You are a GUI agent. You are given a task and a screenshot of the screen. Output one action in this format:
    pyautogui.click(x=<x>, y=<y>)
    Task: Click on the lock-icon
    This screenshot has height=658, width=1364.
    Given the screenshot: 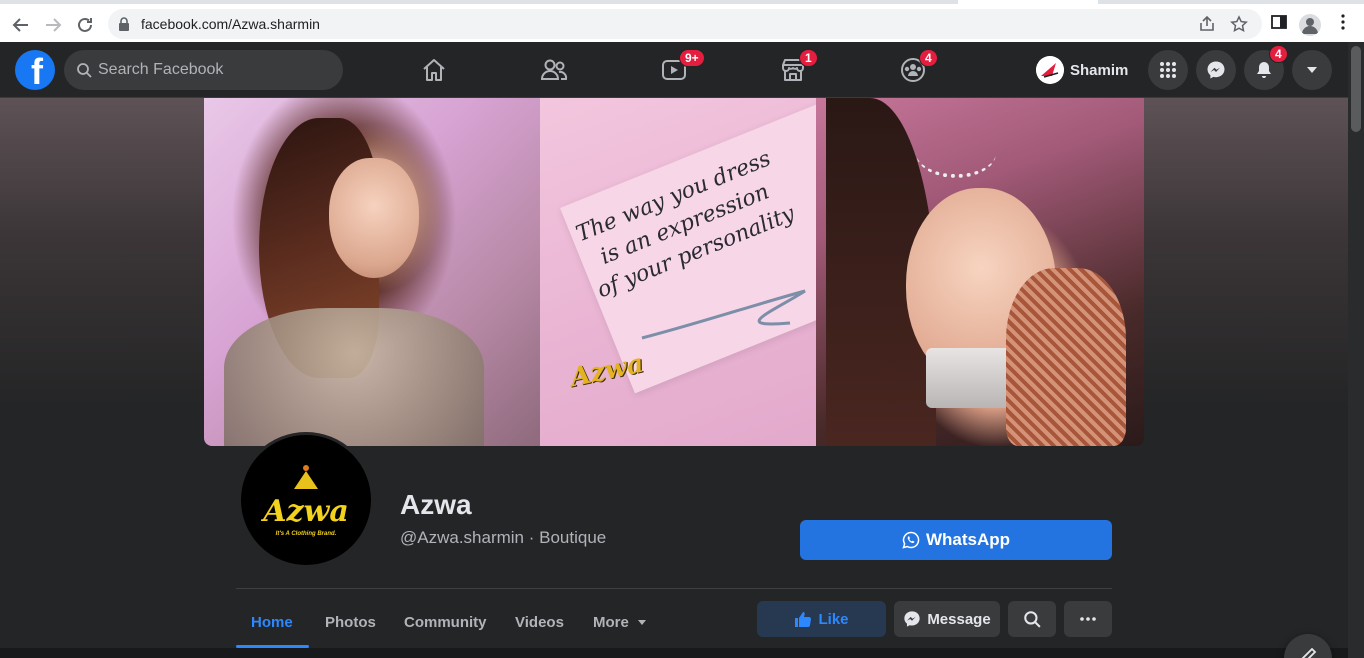 What is the action you would take?
    pyautogui.click(x=124, y=24)
    